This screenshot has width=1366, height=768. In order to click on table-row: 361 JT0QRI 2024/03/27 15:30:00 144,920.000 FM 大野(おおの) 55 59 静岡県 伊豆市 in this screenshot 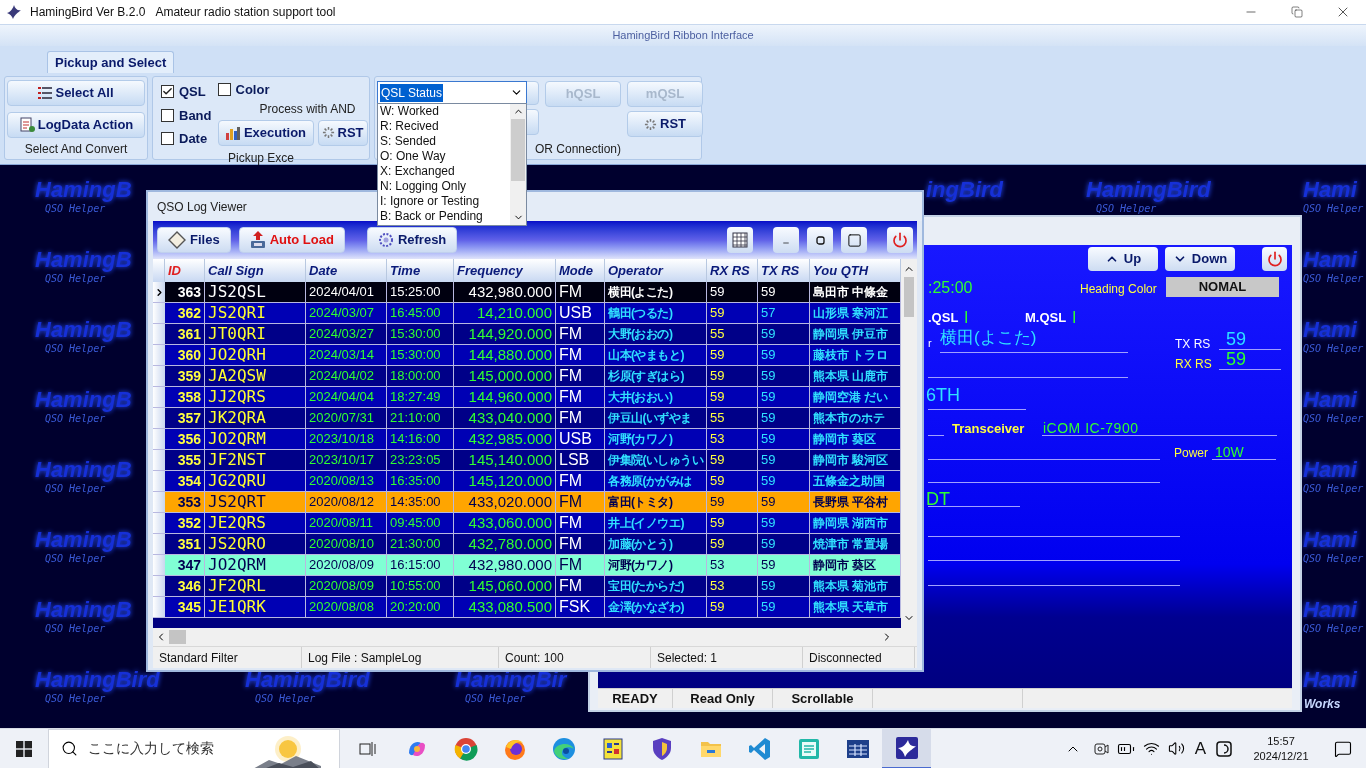, I will do `click(527, 334)`.